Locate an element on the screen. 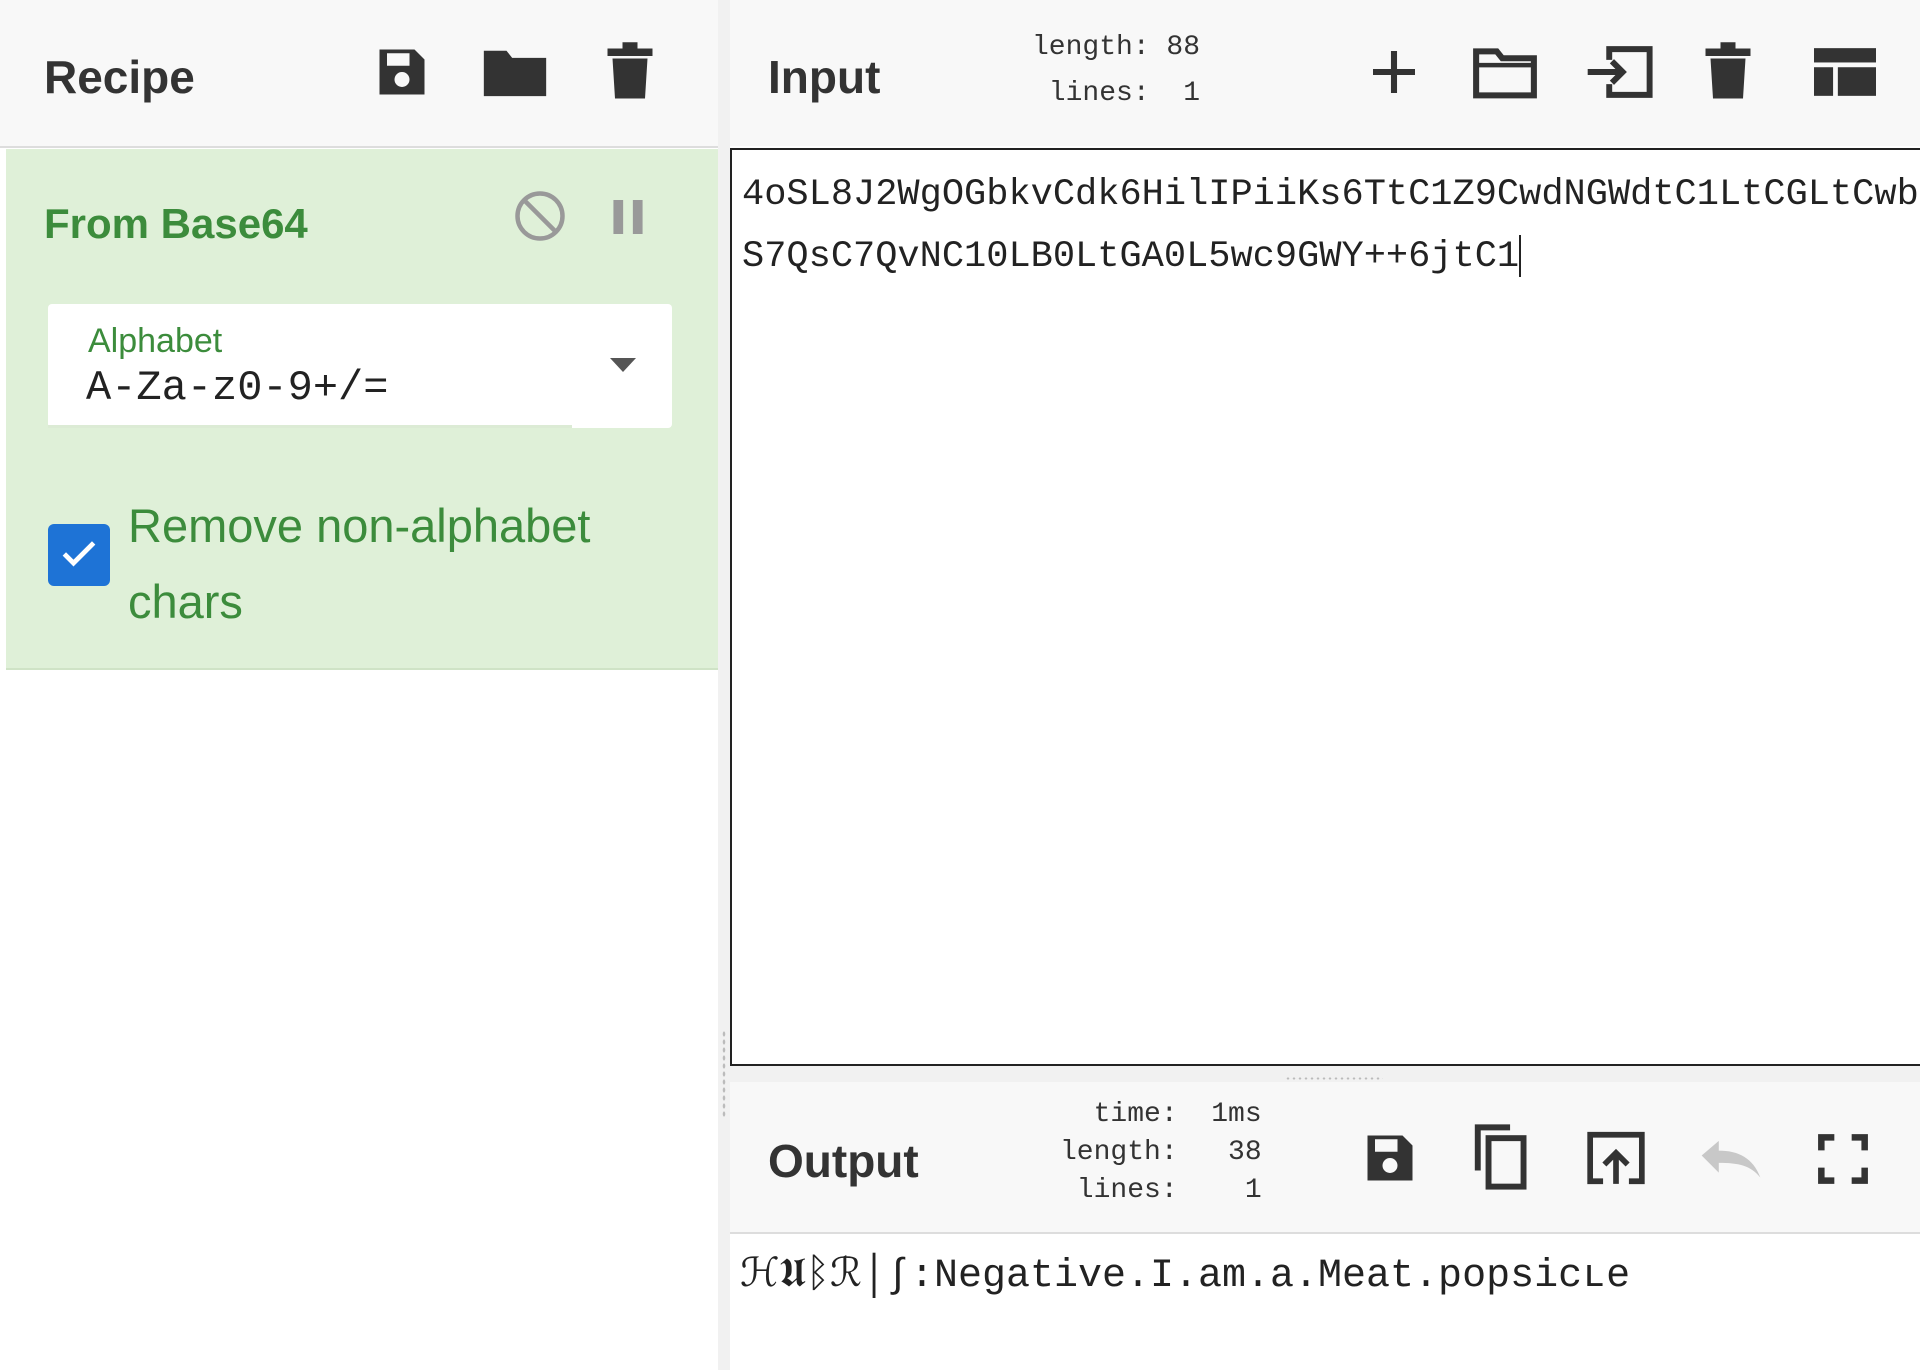 This screenshot has height=1370, width=1920. plus-icon is located at coordinates (1394, 72).